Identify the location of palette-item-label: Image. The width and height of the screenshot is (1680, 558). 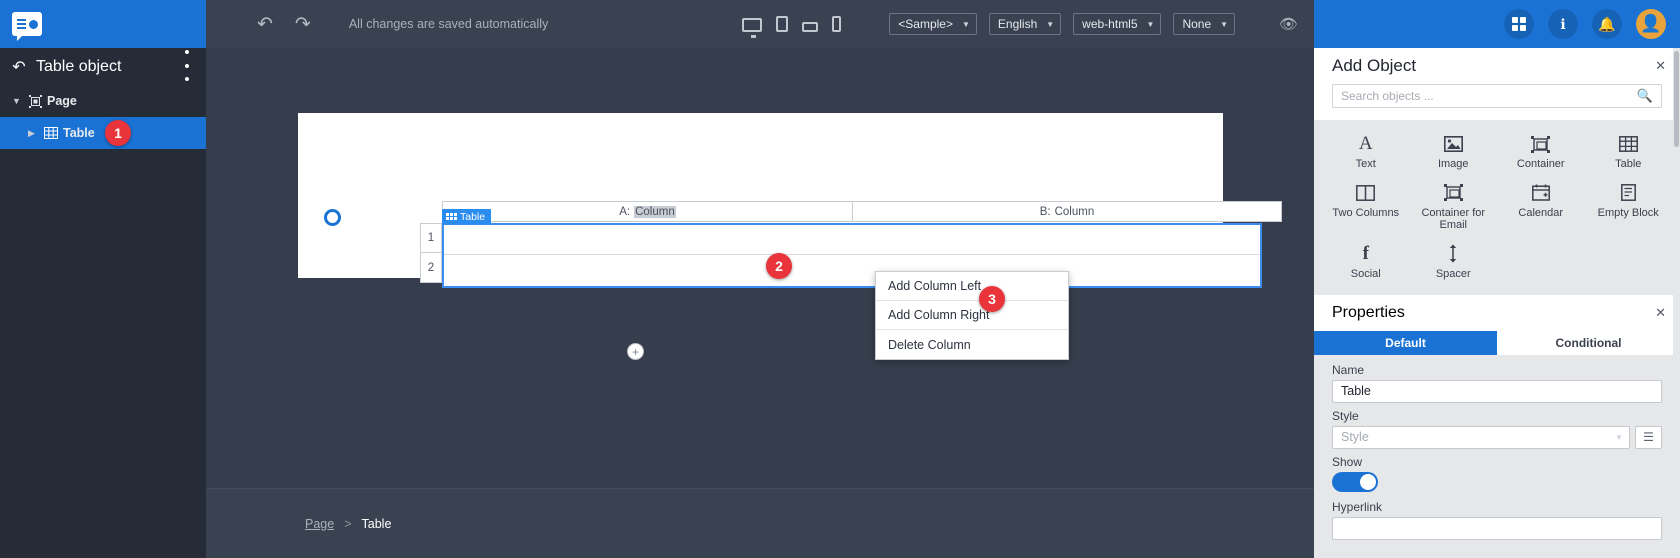
(1453, 164).